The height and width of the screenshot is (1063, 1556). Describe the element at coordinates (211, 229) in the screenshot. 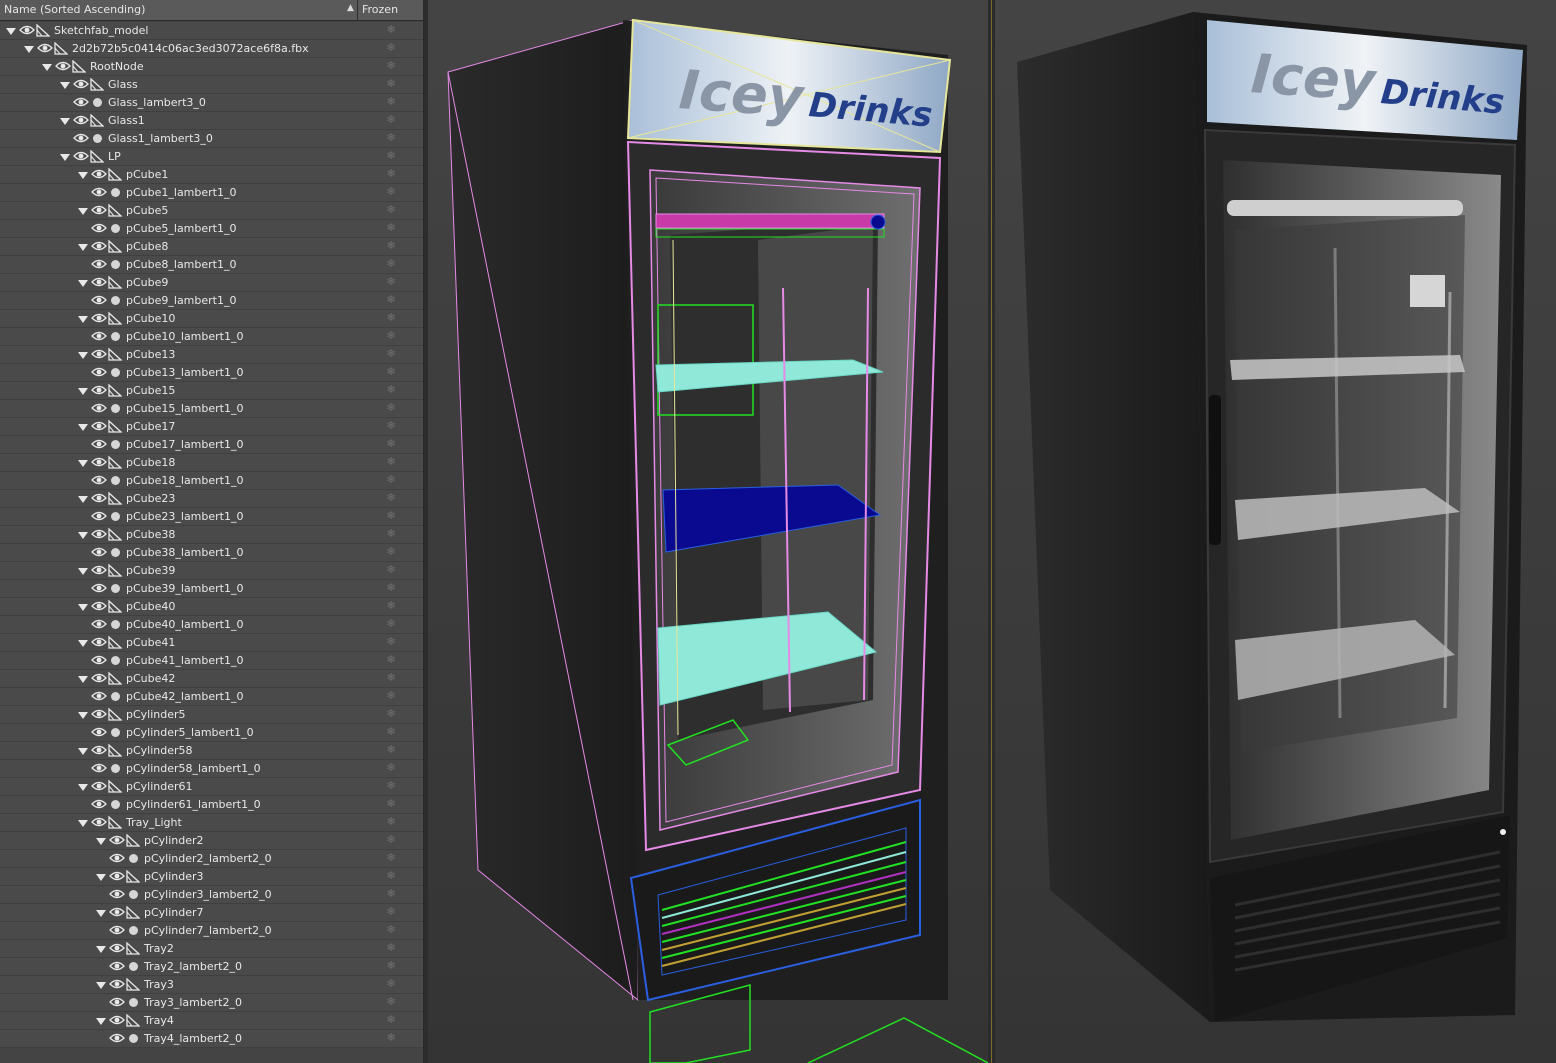

I see `tree-row-mesh: pCube5_lambert1_0 ❄` at that location.